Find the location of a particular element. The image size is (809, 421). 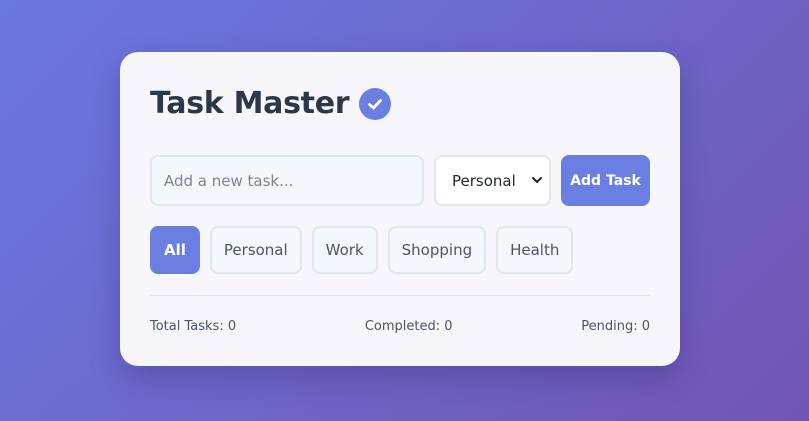

add-task-button: Add Task is located at coordinates (605, 180).